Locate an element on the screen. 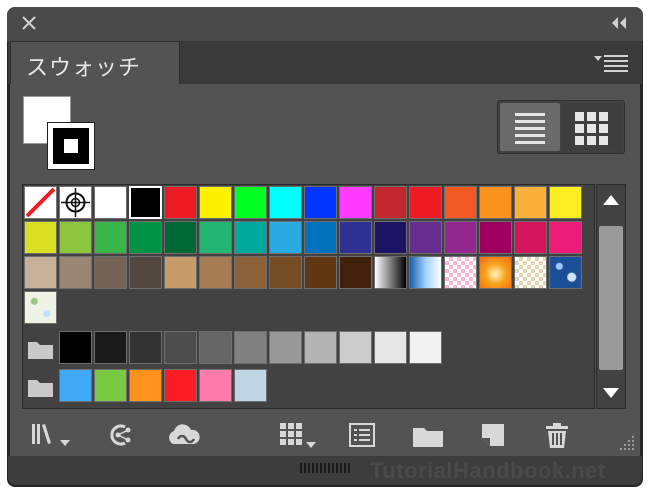 This screenshot has width=650, height=495. thumbnail-view-button is located at coordinates (592, 127).